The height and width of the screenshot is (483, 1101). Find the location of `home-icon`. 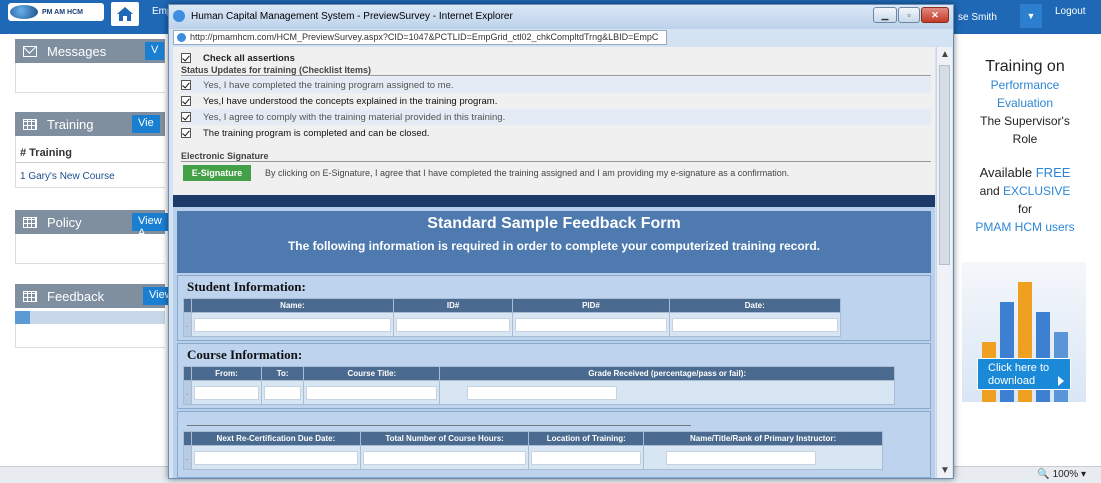

home-icon is located at coordinates (125, 14).